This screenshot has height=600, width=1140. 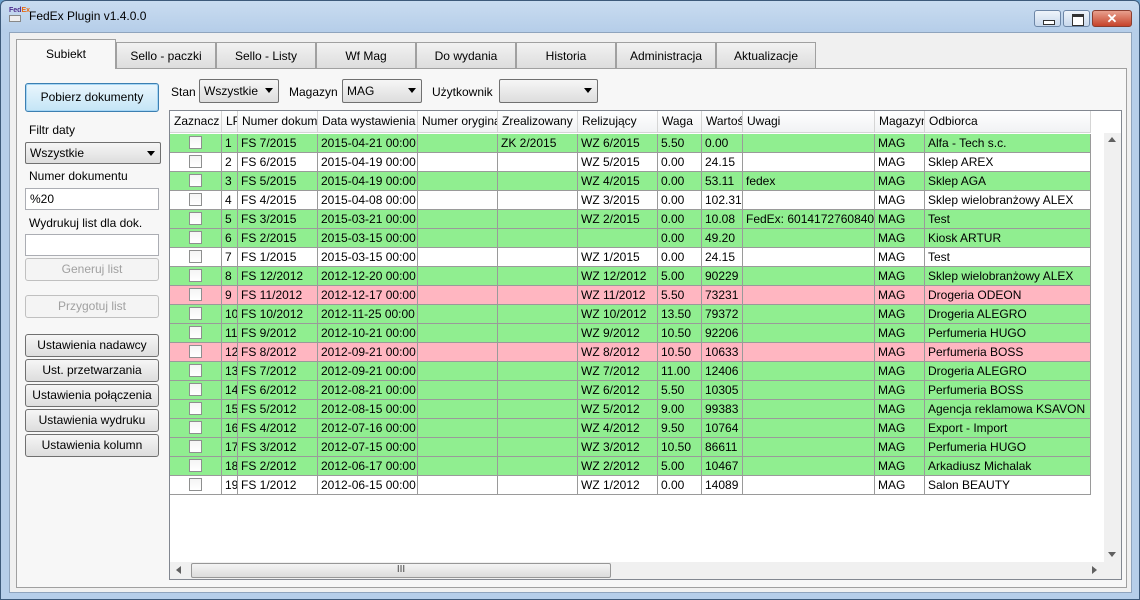 I want to click on user-select, so click(x=548, y=91).